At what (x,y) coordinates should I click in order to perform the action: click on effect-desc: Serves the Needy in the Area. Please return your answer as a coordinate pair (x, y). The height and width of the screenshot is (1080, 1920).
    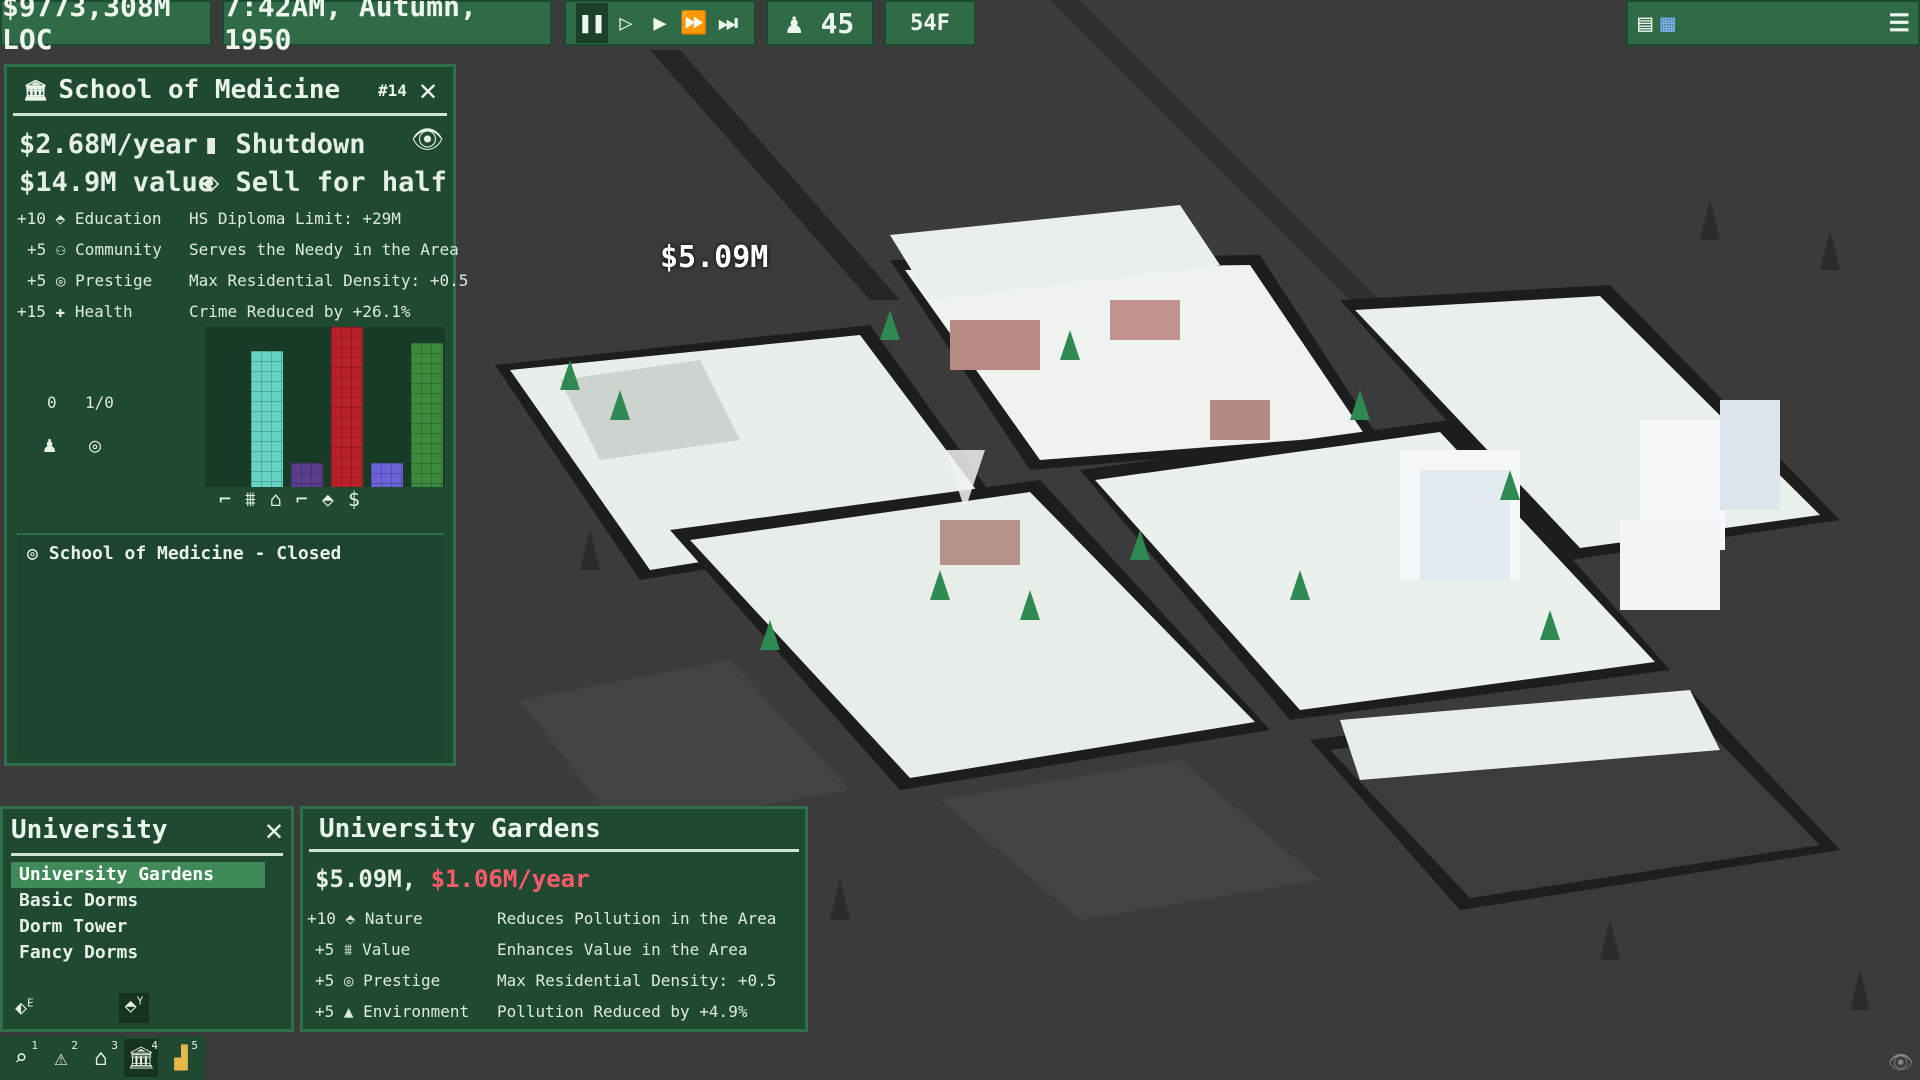
    Looking at the image, I should click on (324, 249).